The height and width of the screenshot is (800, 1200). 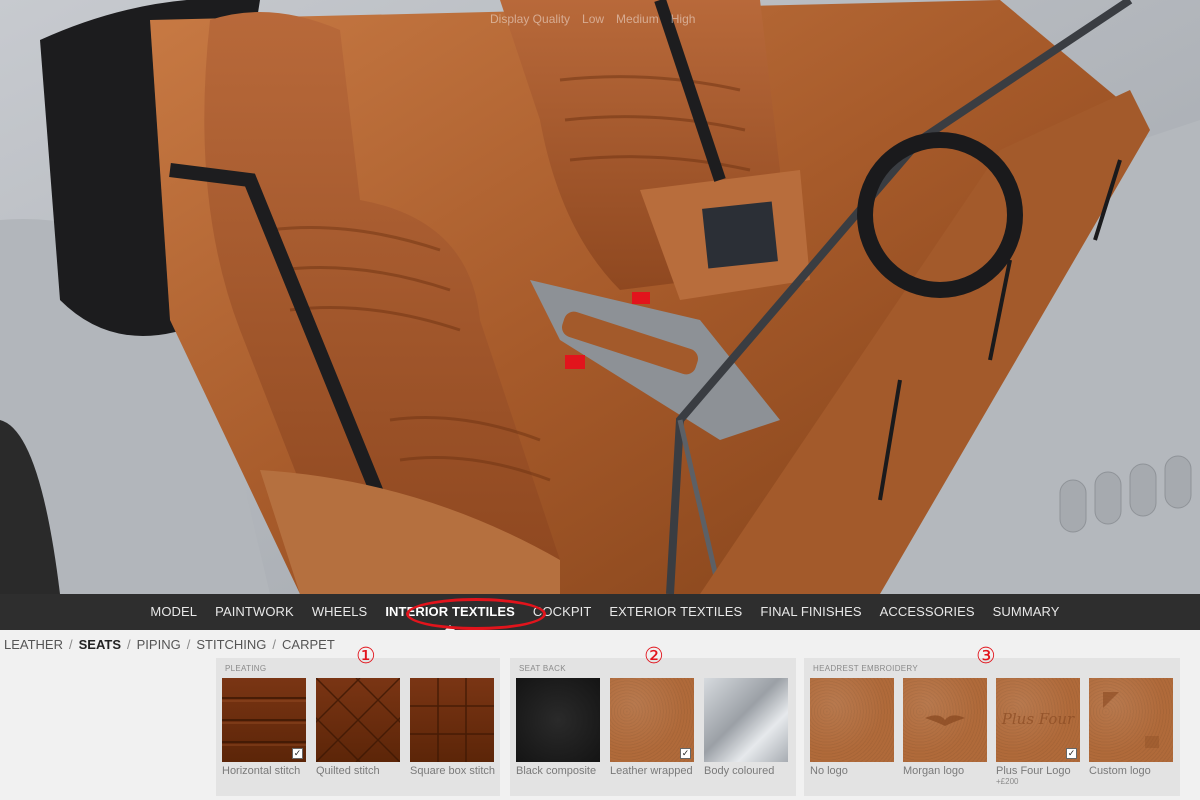 I want to click on option-quilted-stitch: Quilted stitch, so click(x=358, y=727).